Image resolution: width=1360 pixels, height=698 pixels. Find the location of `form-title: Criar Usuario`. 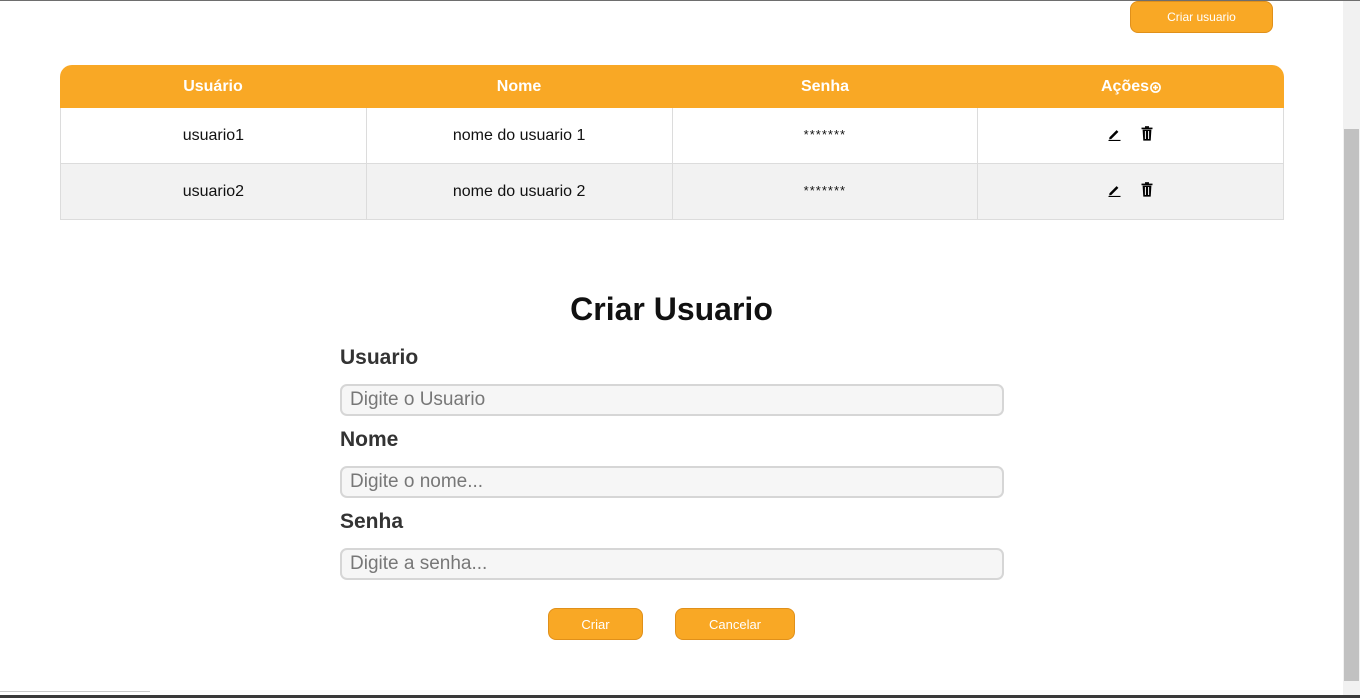

form-title: Criar Usuario is located at coordinates (671, 309).